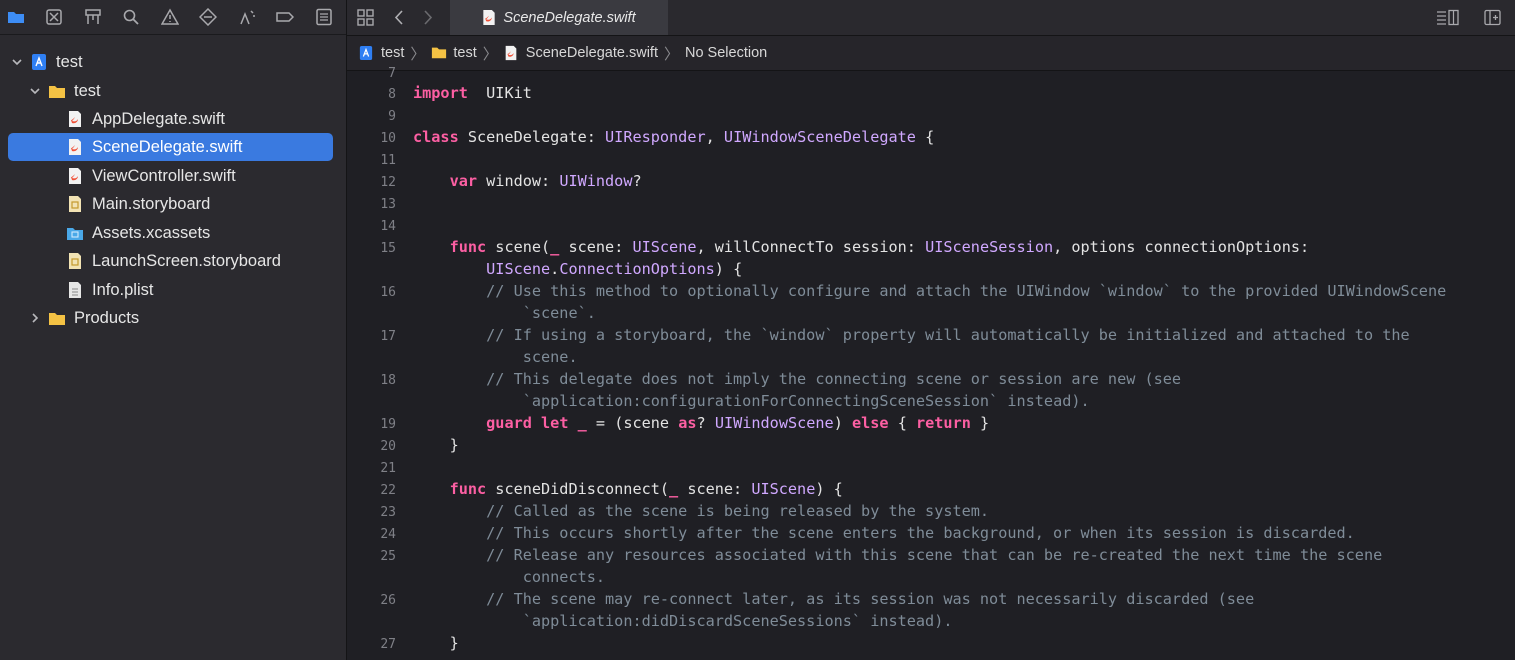 This screenshot has height=660, width=1515. I want to click on code-token: SceneDelegate:, so click(532, 137).